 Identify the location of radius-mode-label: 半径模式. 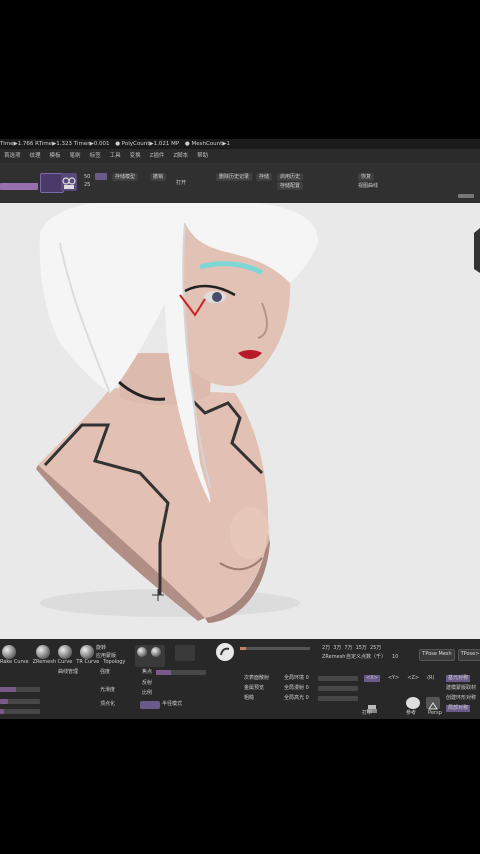
(172, 704).